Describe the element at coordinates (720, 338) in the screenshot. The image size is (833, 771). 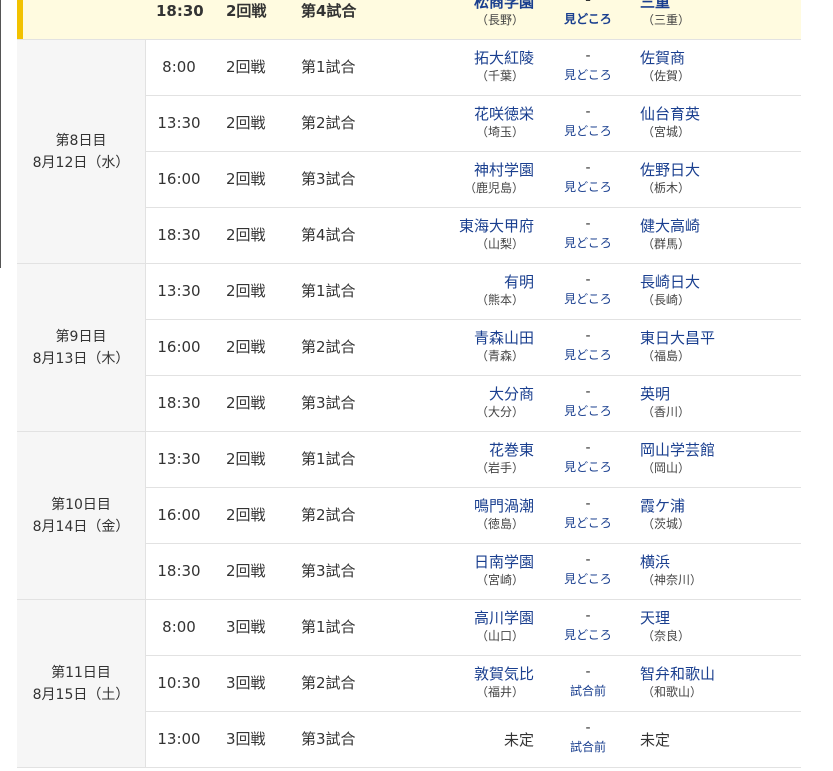
I see `team-right-link: 東日大昌平` at that location.